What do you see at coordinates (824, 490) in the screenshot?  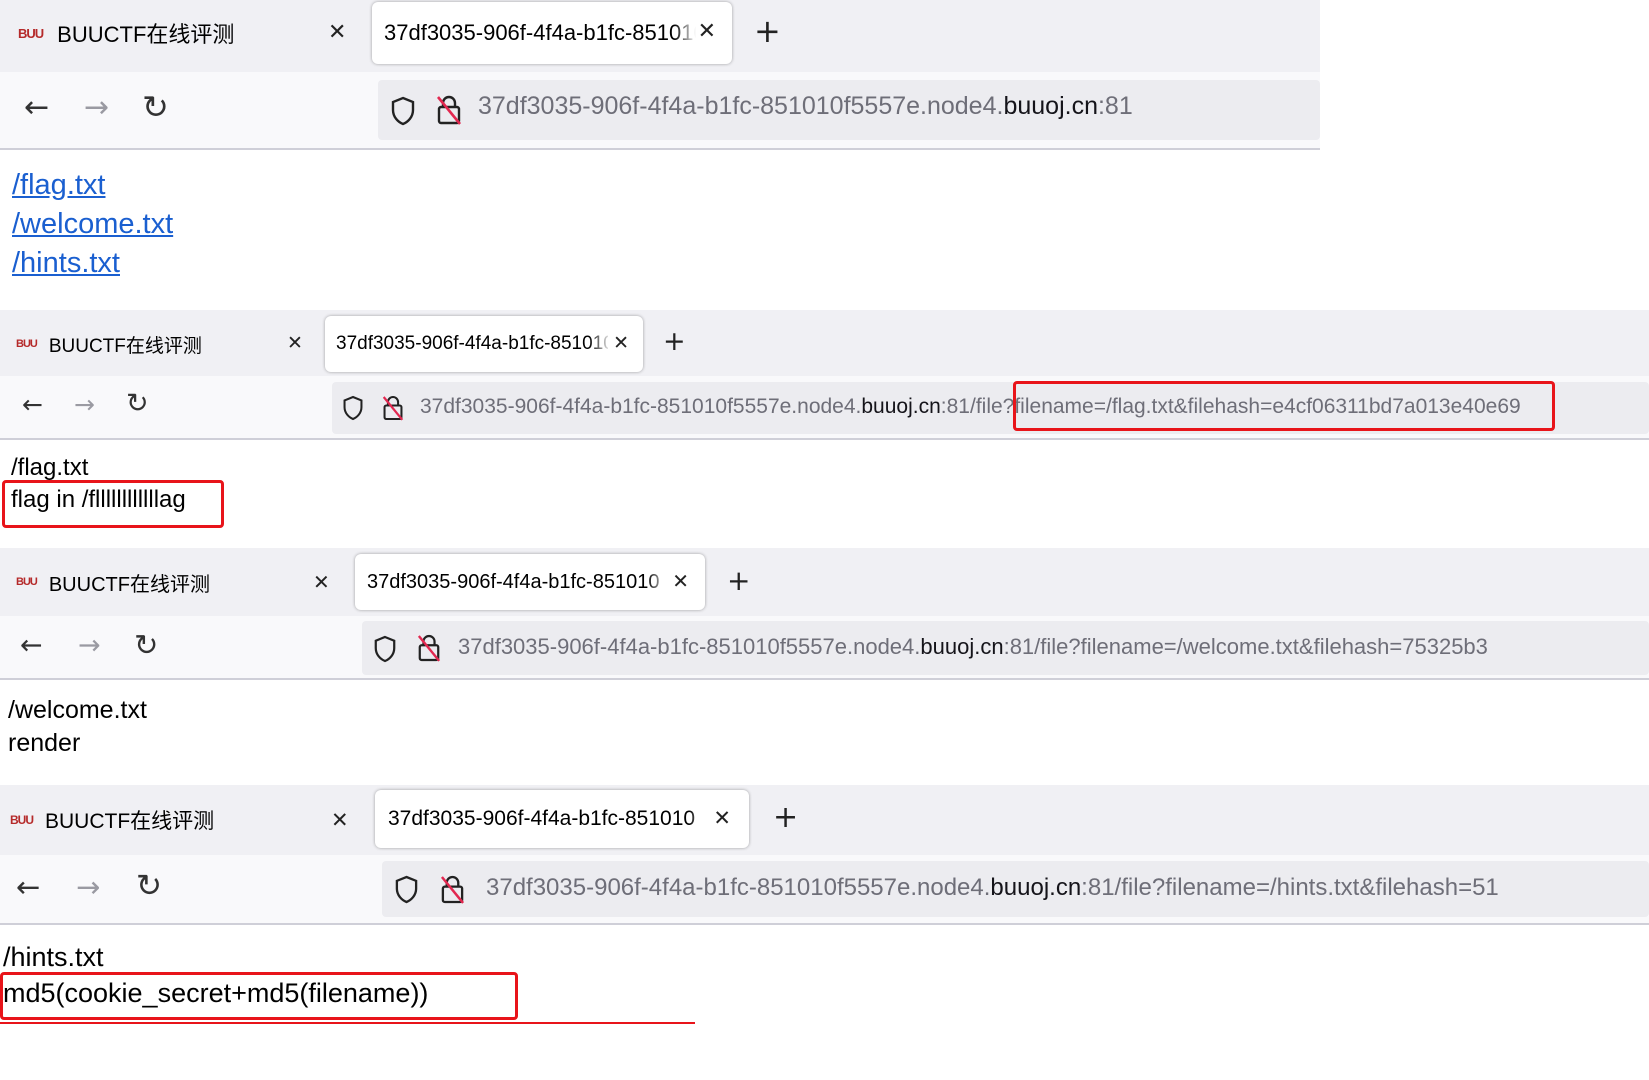 I see `page-content: /flag.txt flag in /fllllllllllllag` at bounding box center [824, 490].